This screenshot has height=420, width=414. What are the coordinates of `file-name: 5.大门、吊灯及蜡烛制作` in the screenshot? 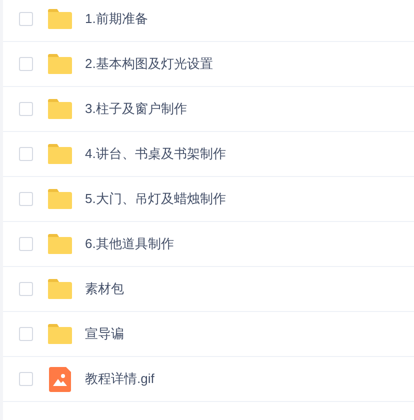 It's located at (155, 199).